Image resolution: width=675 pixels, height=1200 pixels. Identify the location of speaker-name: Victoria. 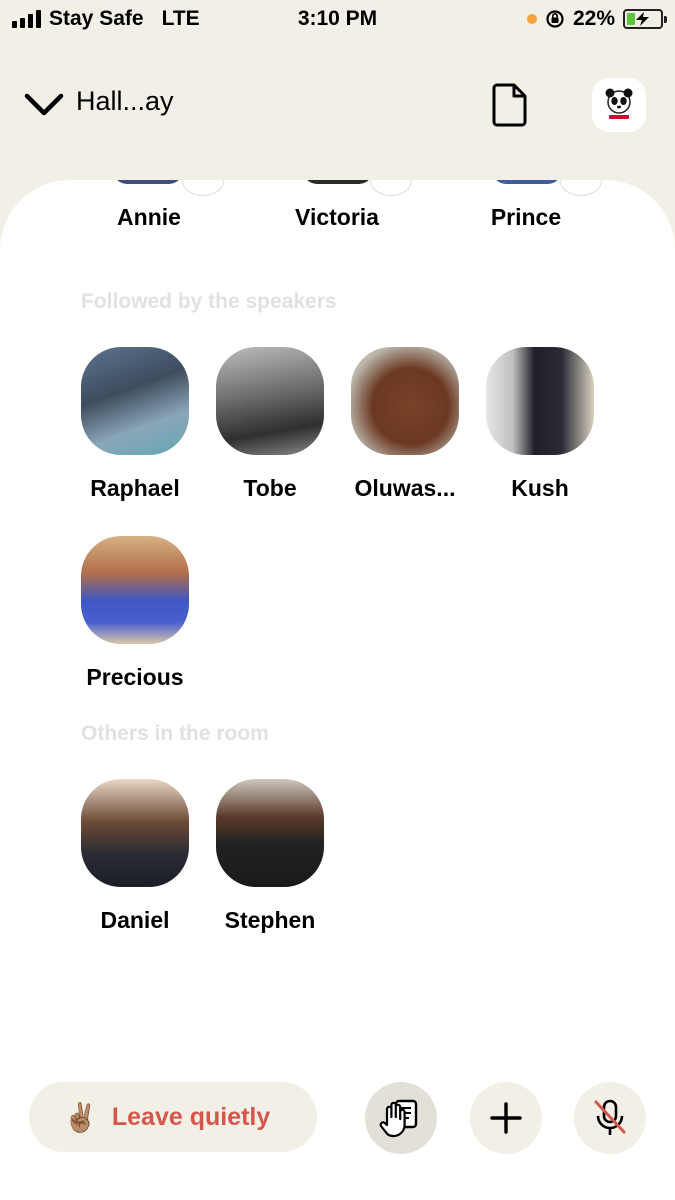
(337, 217).